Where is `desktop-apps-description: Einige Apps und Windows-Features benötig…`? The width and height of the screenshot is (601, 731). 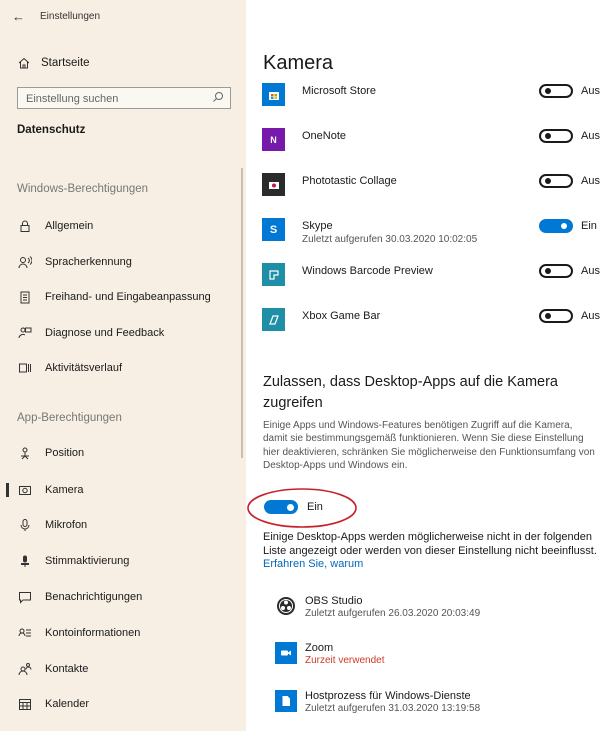
desktop-apps-description: Einige Apps und Windows-Features benötig… is located at coordinates (429, 446).